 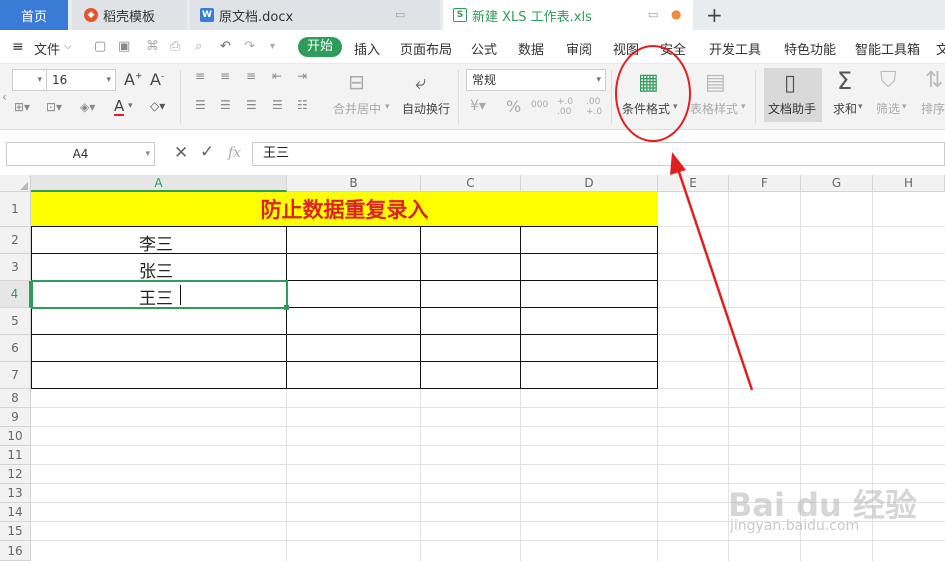 What do you see at coordinates (200, 76) in the screenshot?
I see `align-top-icon: ≡` at bounding box center [200, 76].